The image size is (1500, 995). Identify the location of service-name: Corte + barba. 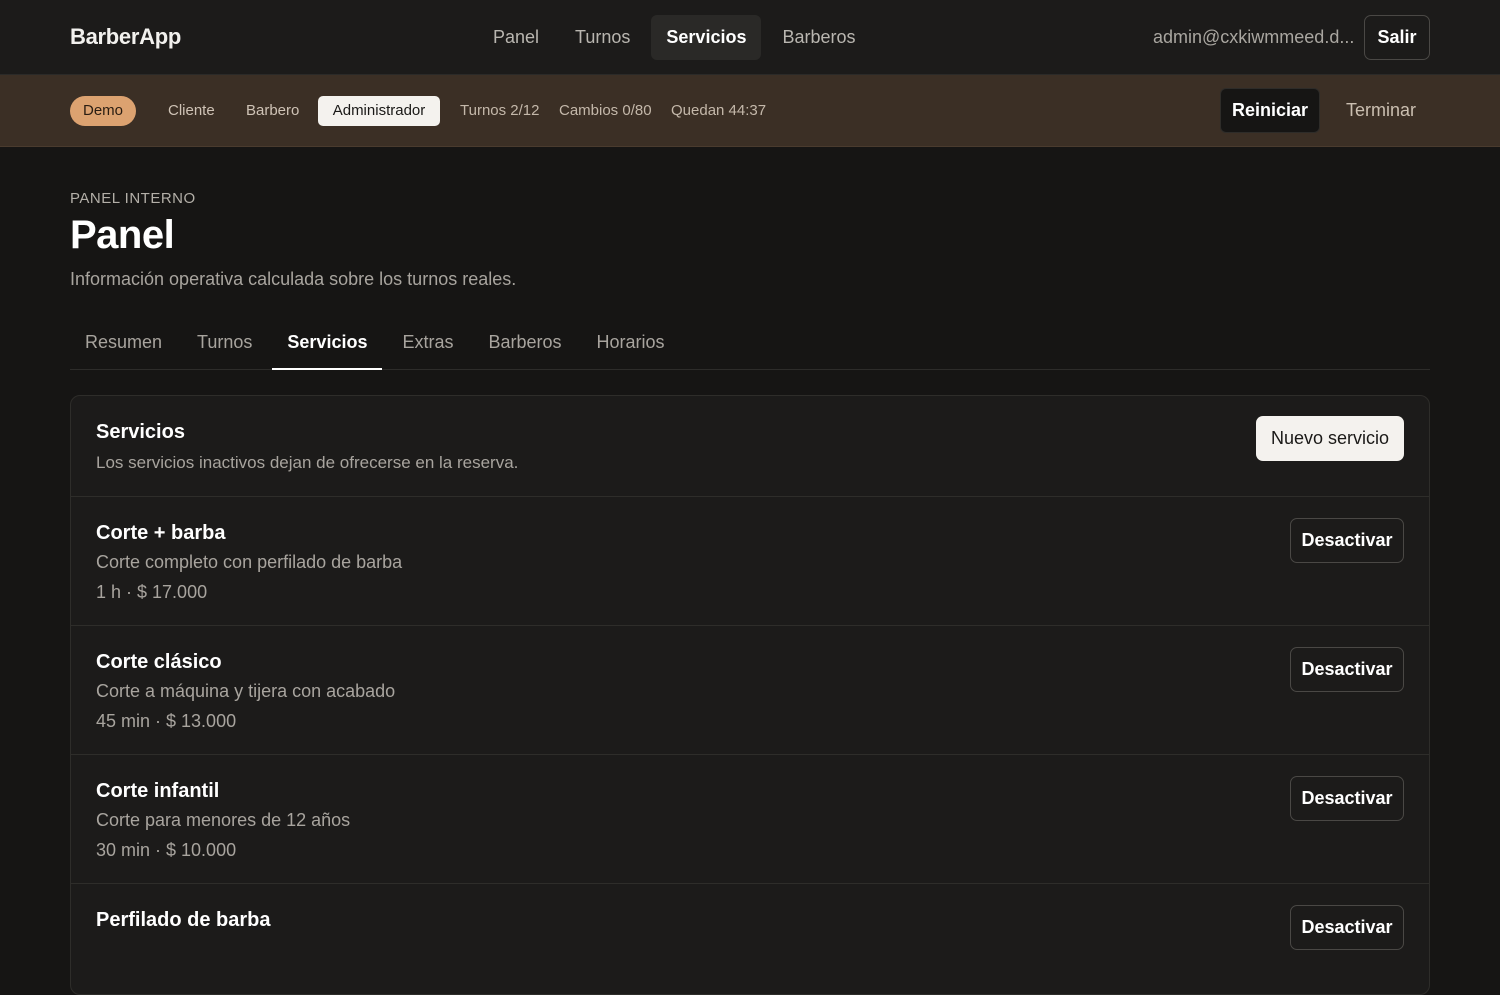
(161, 533).